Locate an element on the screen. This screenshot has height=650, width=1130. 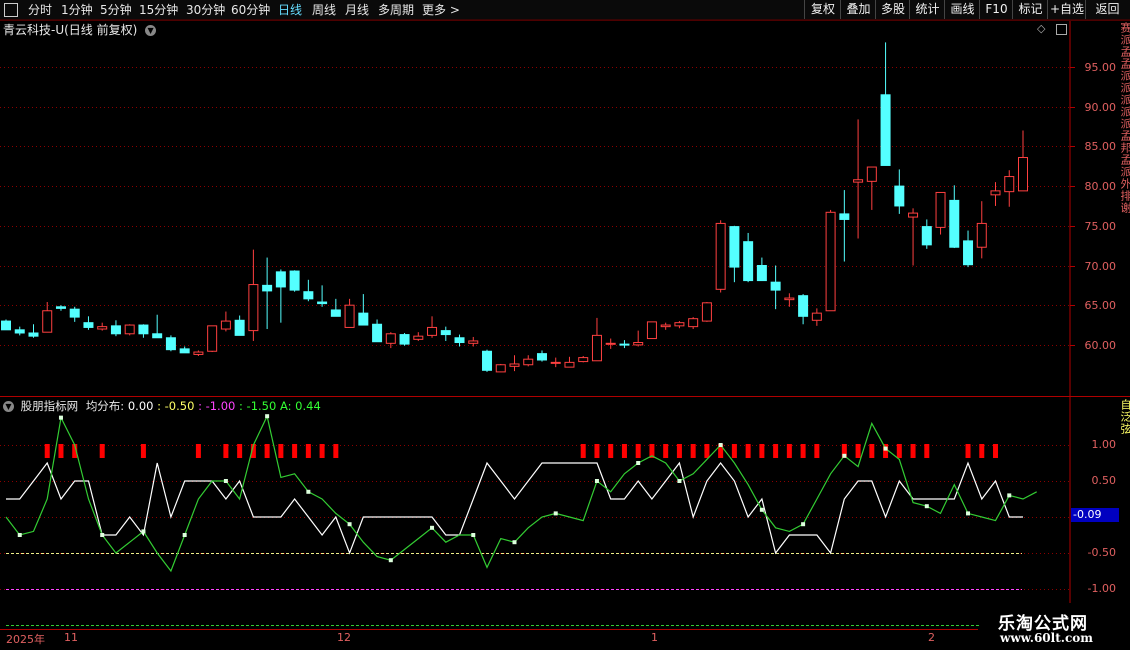
period-tab-weekly: 周线 is located at coordinates (324, 10).